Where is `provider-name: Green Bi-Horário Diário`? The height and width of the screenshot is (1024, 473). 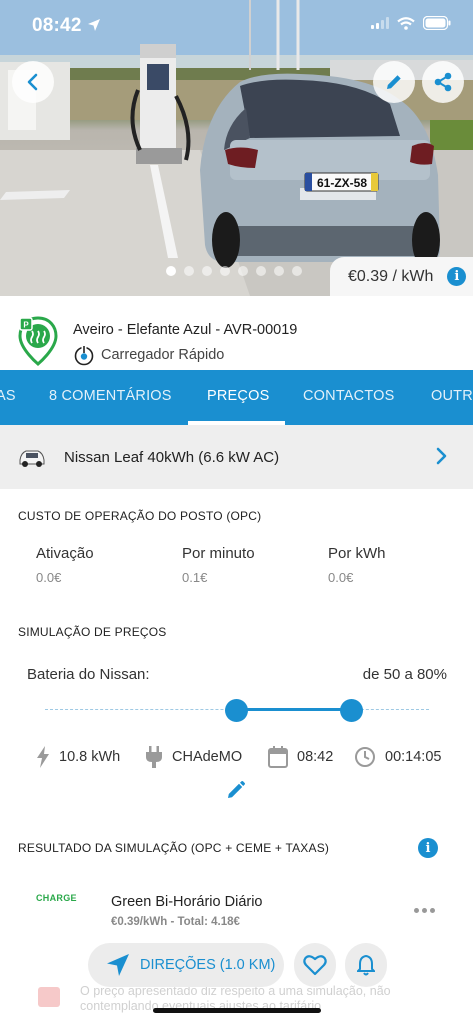 provider-name: Green Bi-Horário Diário is located at coordinates (187, 902).